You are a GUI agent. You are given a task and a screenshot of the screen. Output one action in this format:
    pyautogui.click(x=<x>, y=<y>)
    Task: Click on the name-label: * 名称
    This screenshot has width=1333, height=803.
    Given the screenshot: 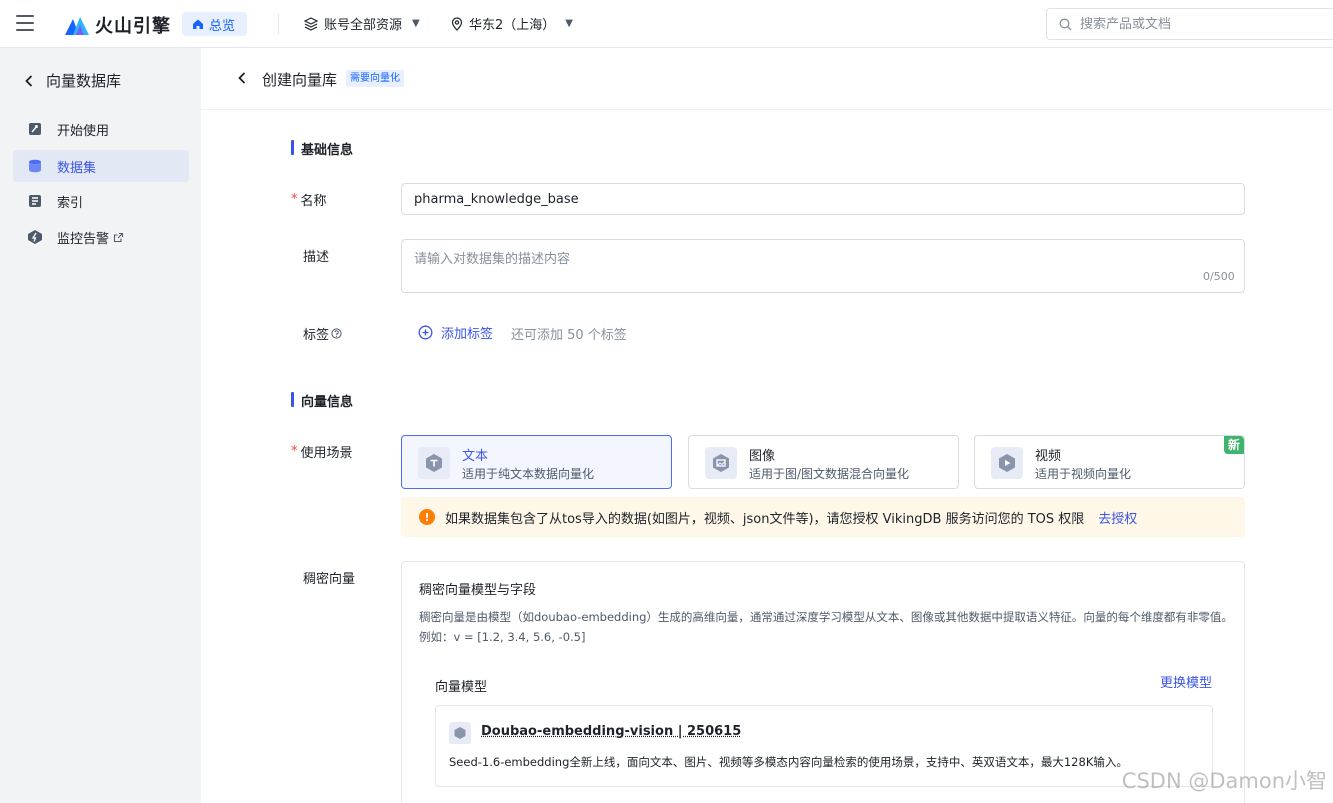 What is the action you would take?
    pyautogui.click(x=309, y=199)
    